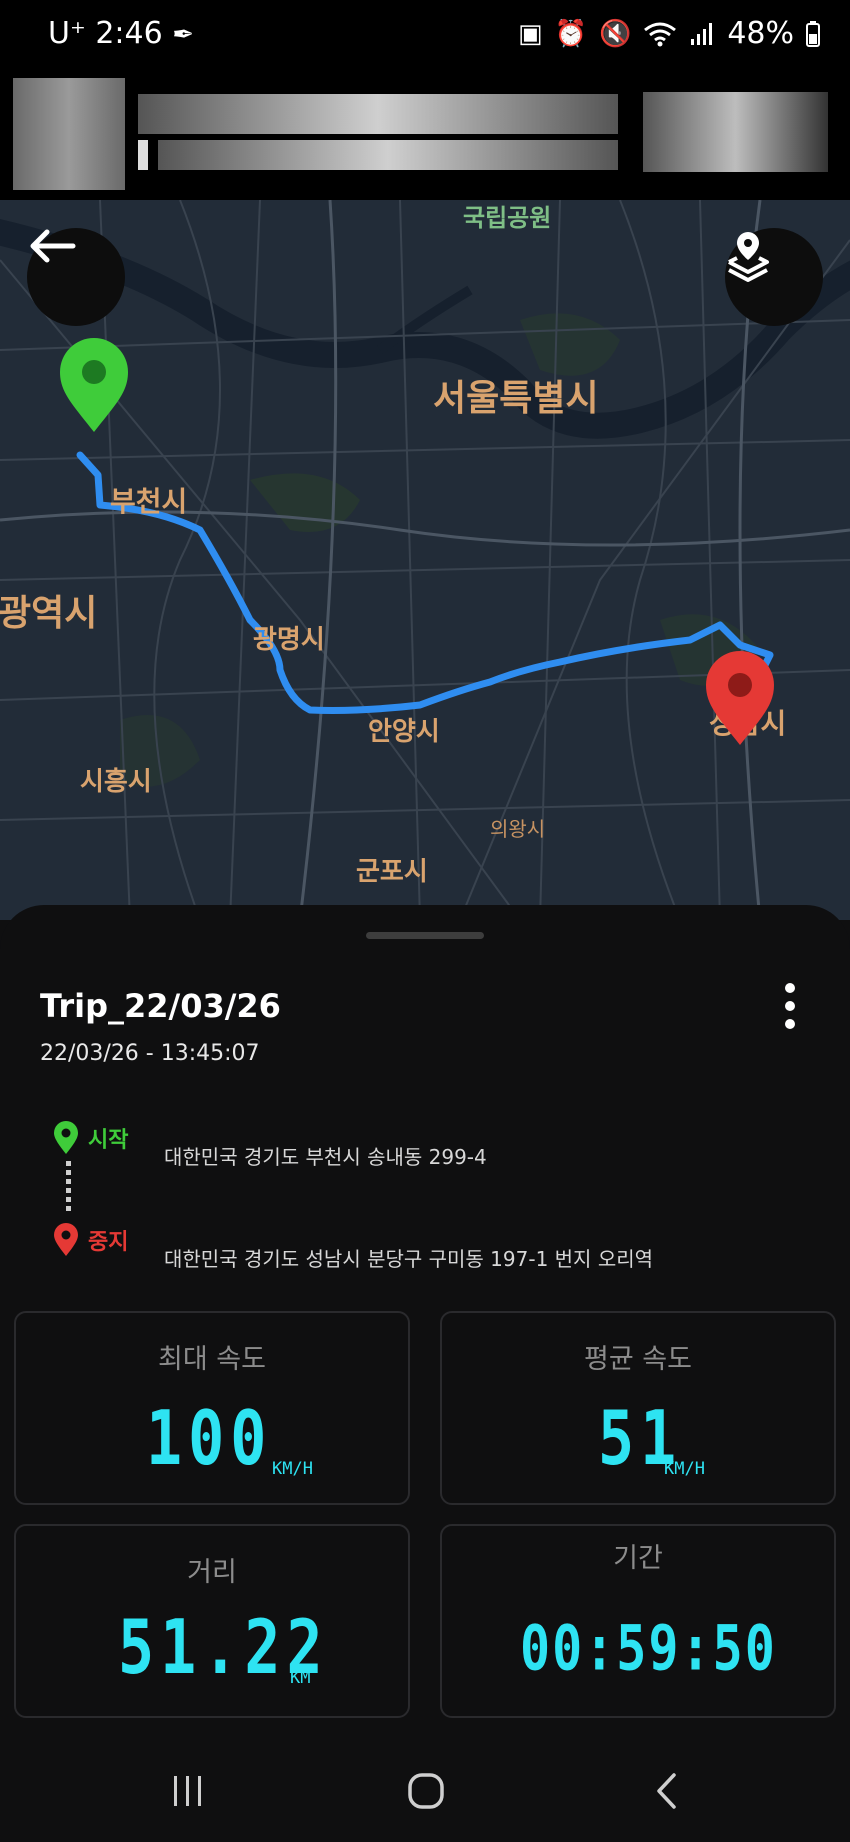 The image size is (850, 1842). What do you see at coordinates (516, 398) in the screenshot?
I see `map-label-seoul: 서울특별시` at bounding box center [516, 398].